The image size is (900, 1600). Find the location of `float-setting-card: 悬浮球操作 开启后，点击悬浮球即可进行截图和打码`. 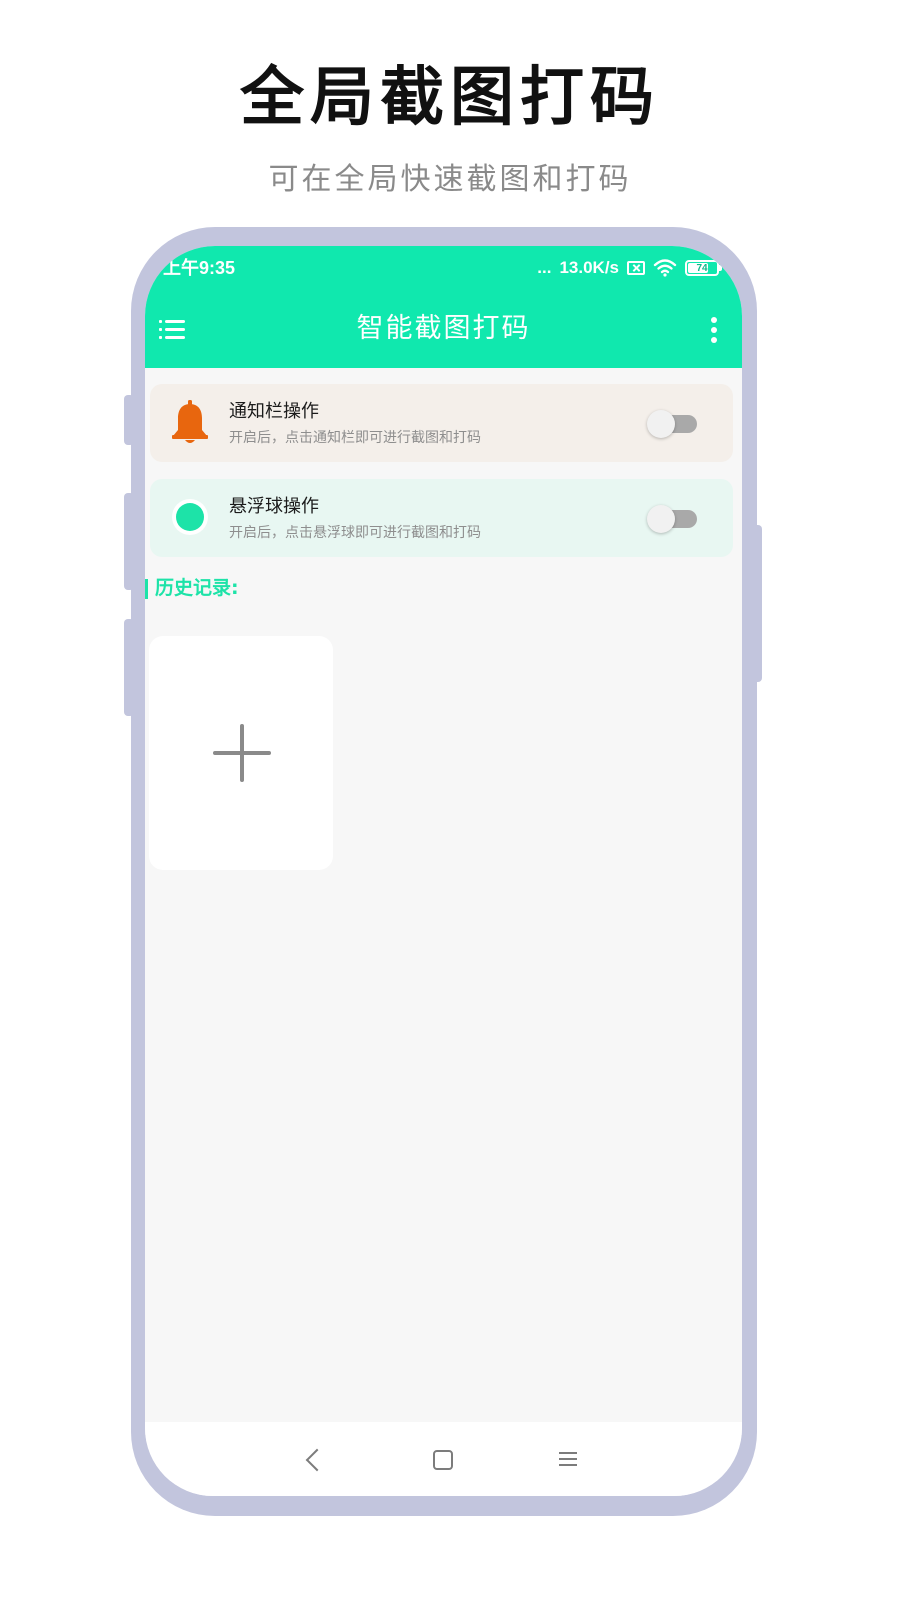

float-setting-card: 悬浮球操作 开启后，点击悬浮球即可进行截图和打码 is located at coordinates (441, 518).